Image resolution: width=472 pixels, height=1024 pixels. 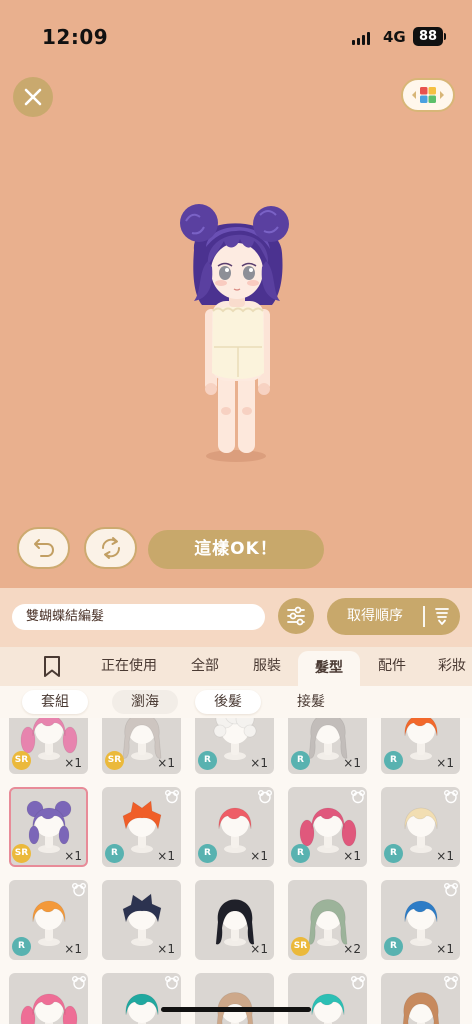 What do you see at coordinates (375, 616) in the screenshot?
I see `sort-order-label: 取得順序` at bounding box center [375, 616].